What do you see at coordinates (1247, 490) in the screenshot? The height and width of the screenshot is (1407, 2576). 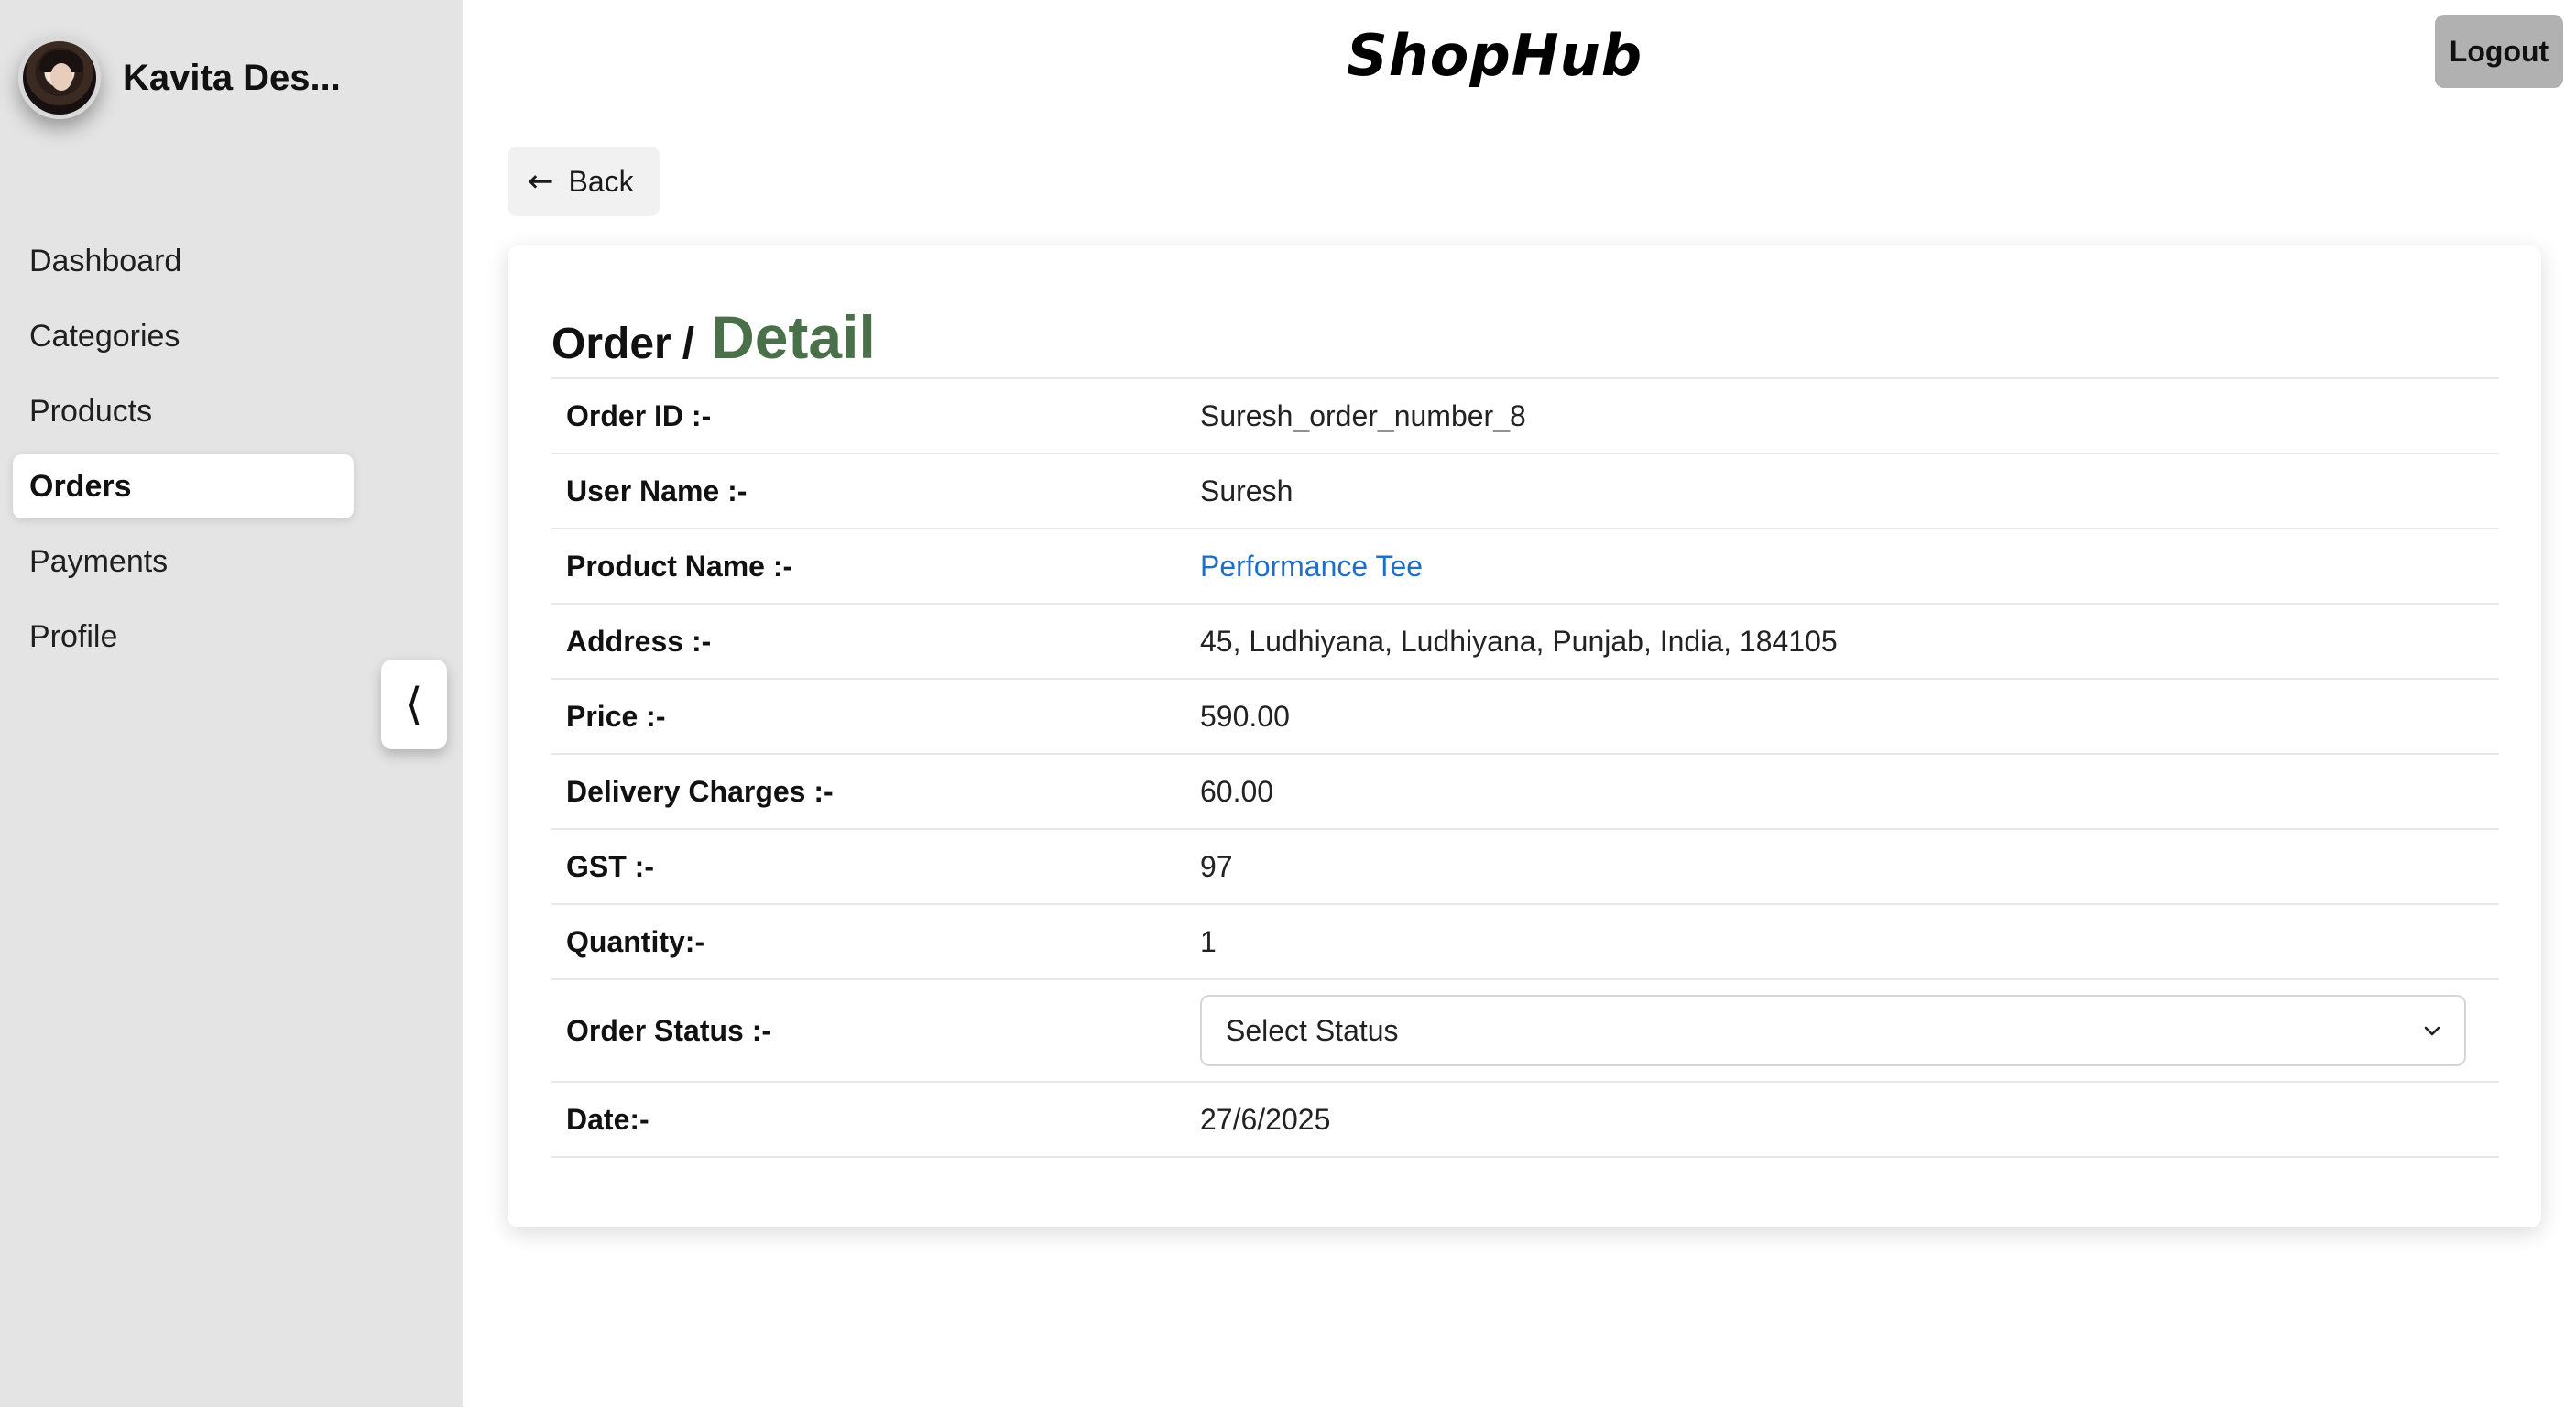 I see `row-value: Suresh` at bounding box center [1247, 490].